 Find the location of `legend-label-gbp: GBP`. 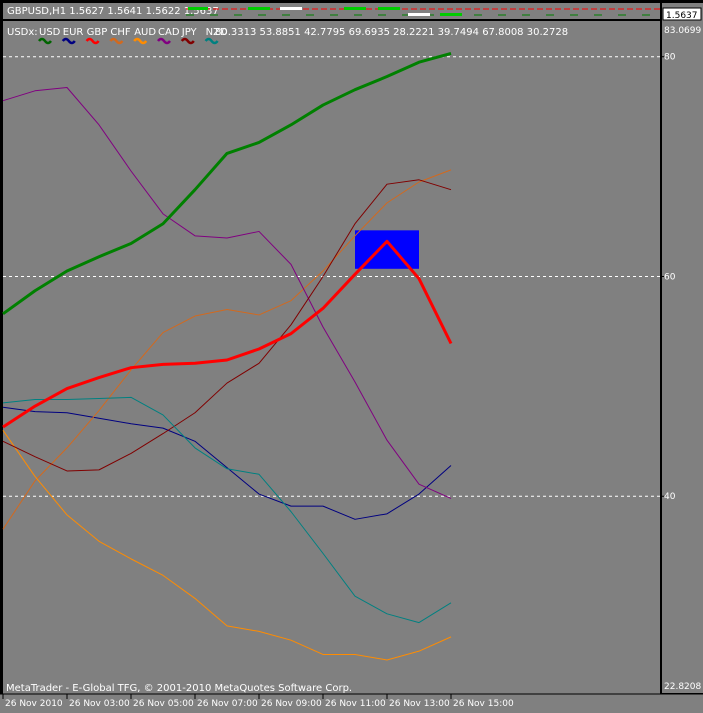

legend-label-gbp: GBP is located at coordinates (97, 32).